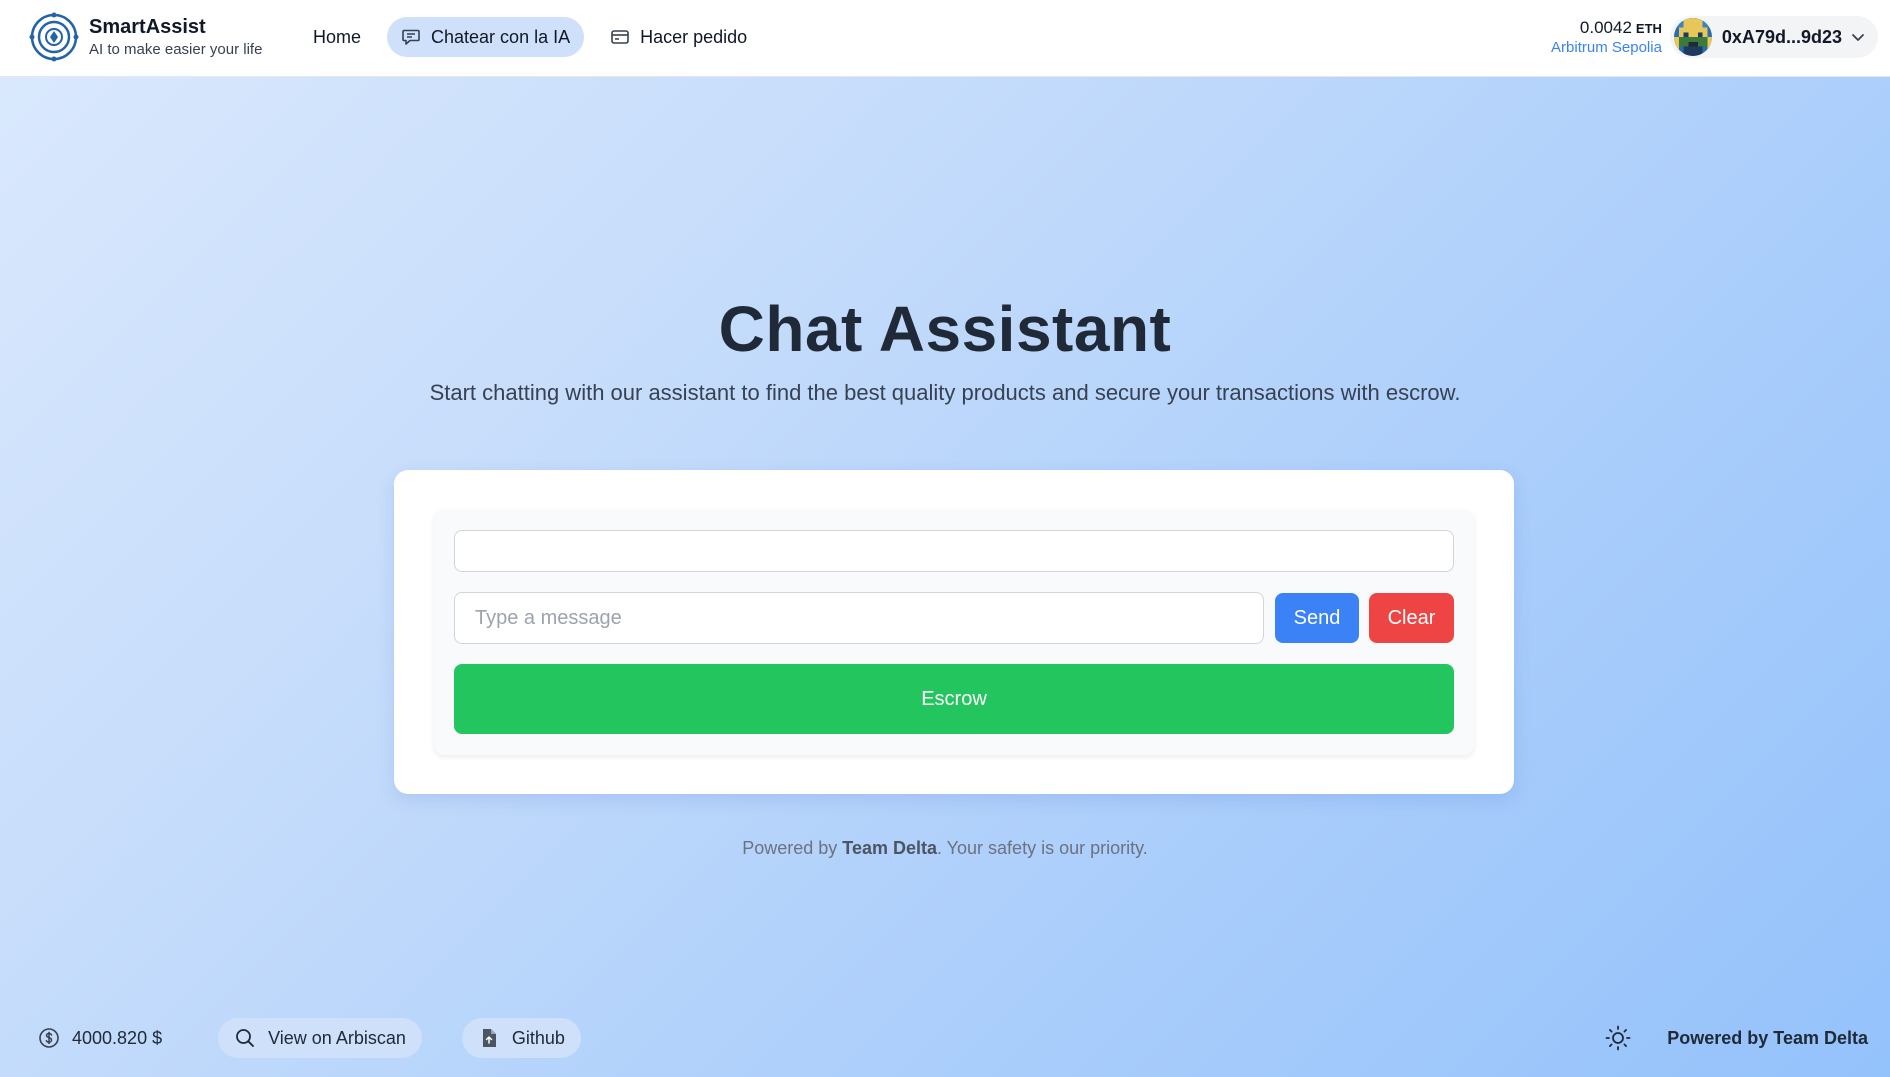  What do you see at coordinates (1692, 37) in the screenshot?
I see `avatar` at bounding box center [1692, 37].